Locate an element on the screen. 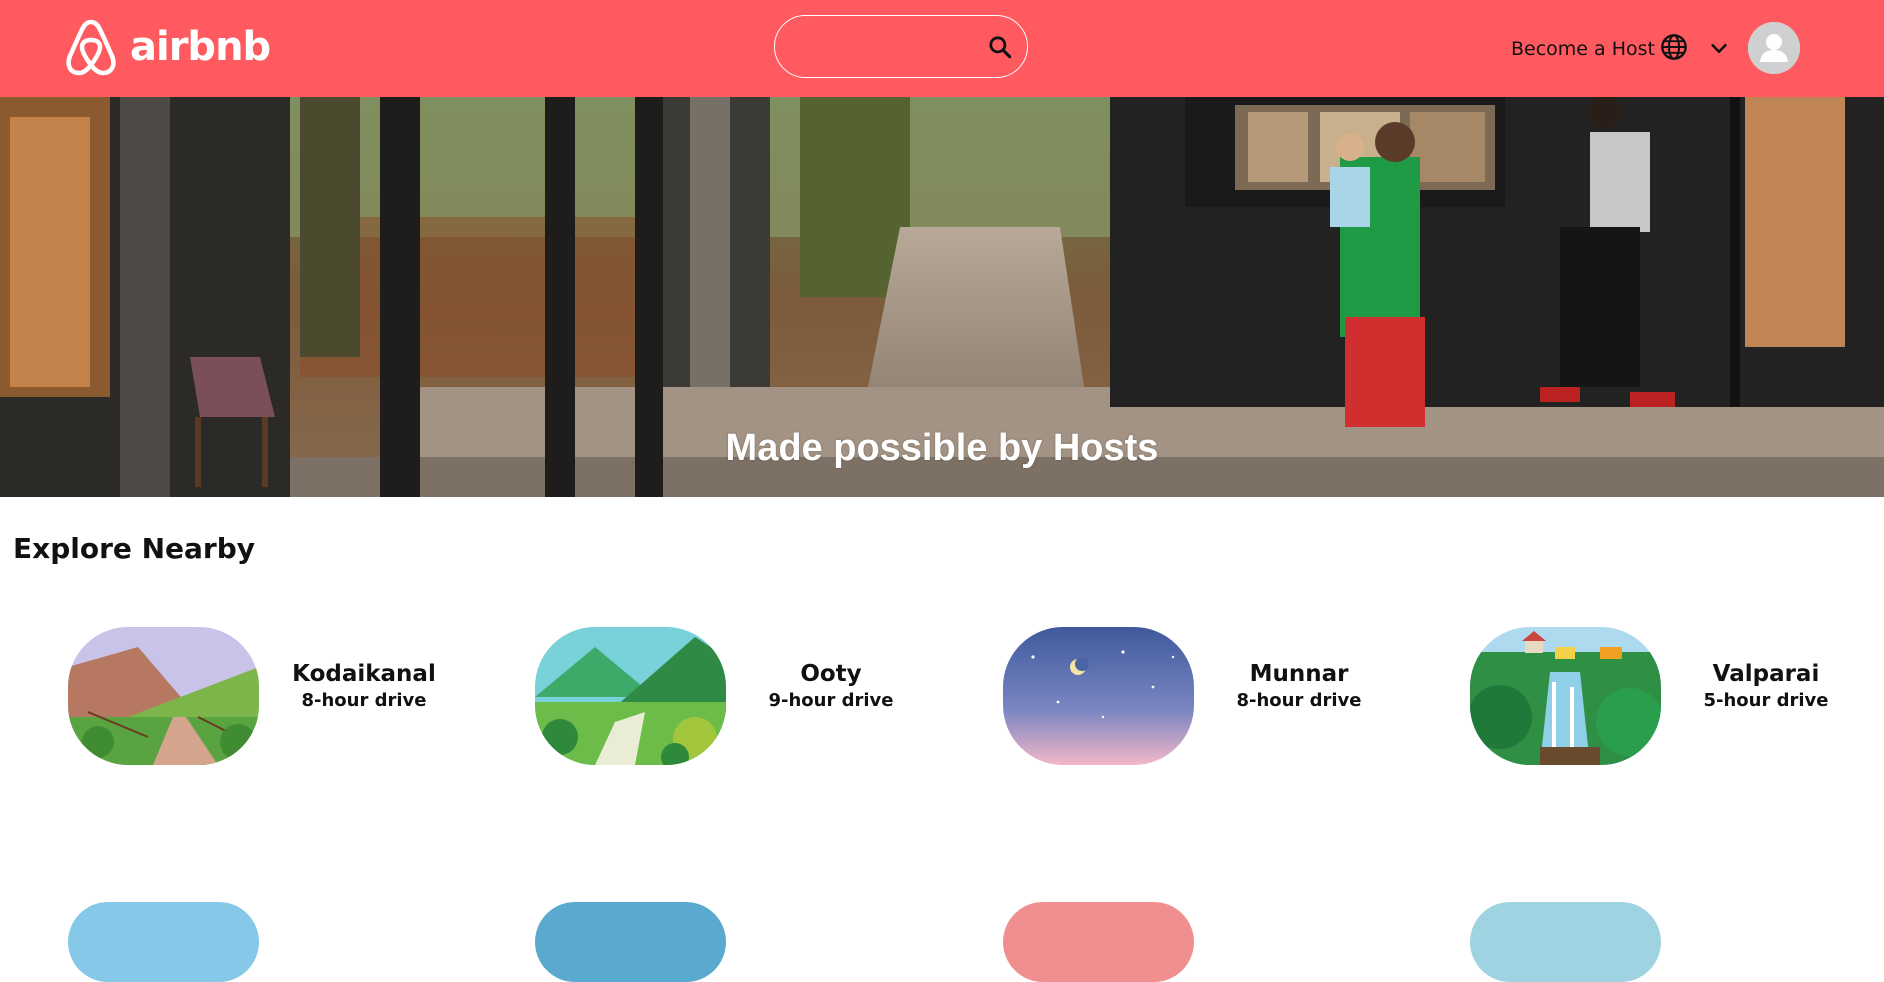 This screenshot has height=982, width=1884. nearby-card-drive-time: 9-hour drive is located at coordinates (831, 700).